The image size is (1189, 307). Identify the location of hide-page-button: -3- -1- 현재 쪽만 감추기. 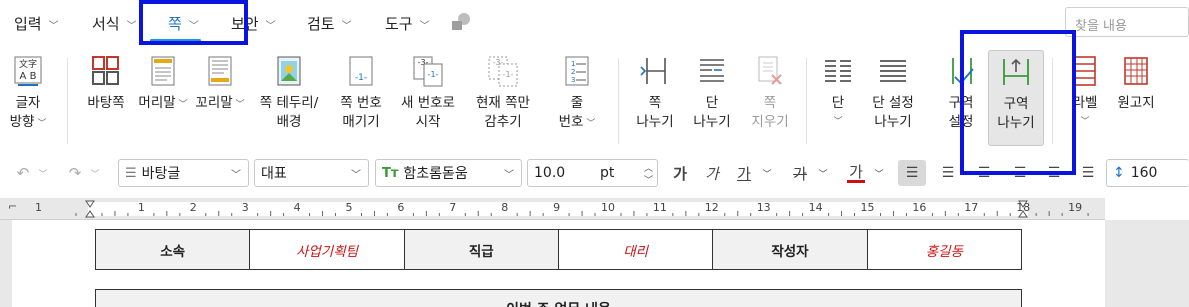
(503, 102).